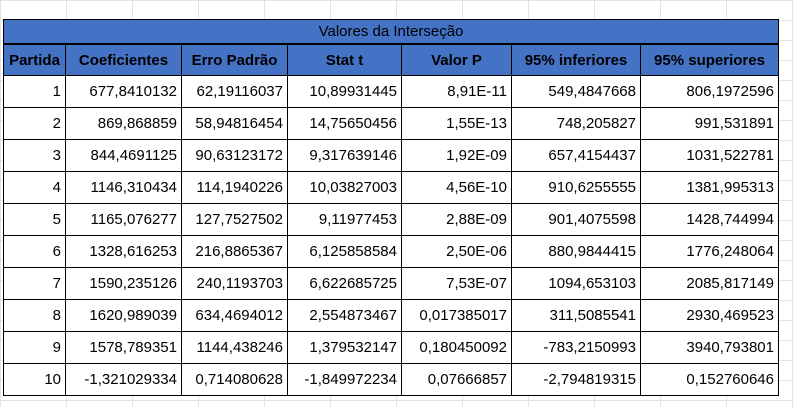 The image size is (793, 407). Describe the element at coordinates (709, 219) in the screenshot. I see `cell-95-superiores: 1428,744994` at that location.